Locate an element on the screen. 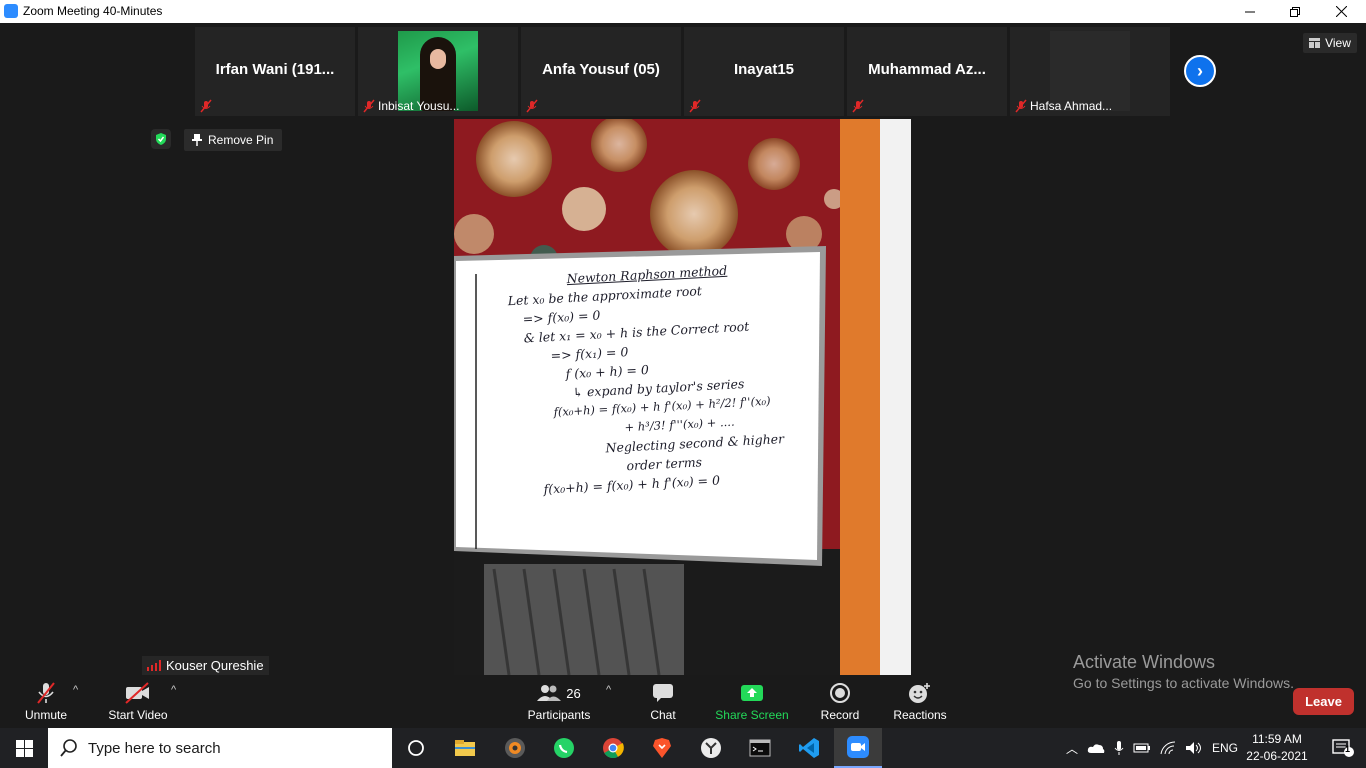 Image resolution: width=1366 pixels, height=768 pixels. minimize-button is located at coordinates (1250, 11).